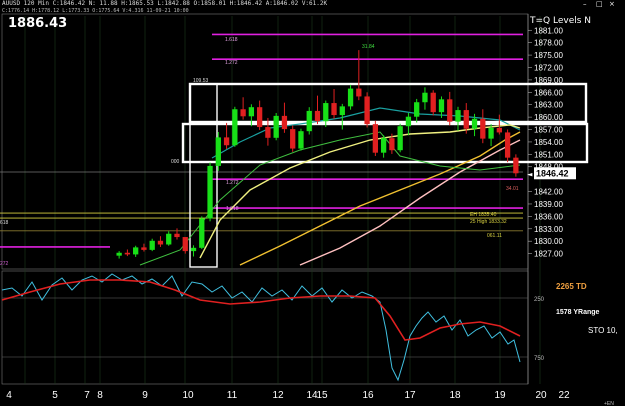 The width and height of the screenshot is (625, 406). I want to click on maximize-button: □, so click(599, 4).